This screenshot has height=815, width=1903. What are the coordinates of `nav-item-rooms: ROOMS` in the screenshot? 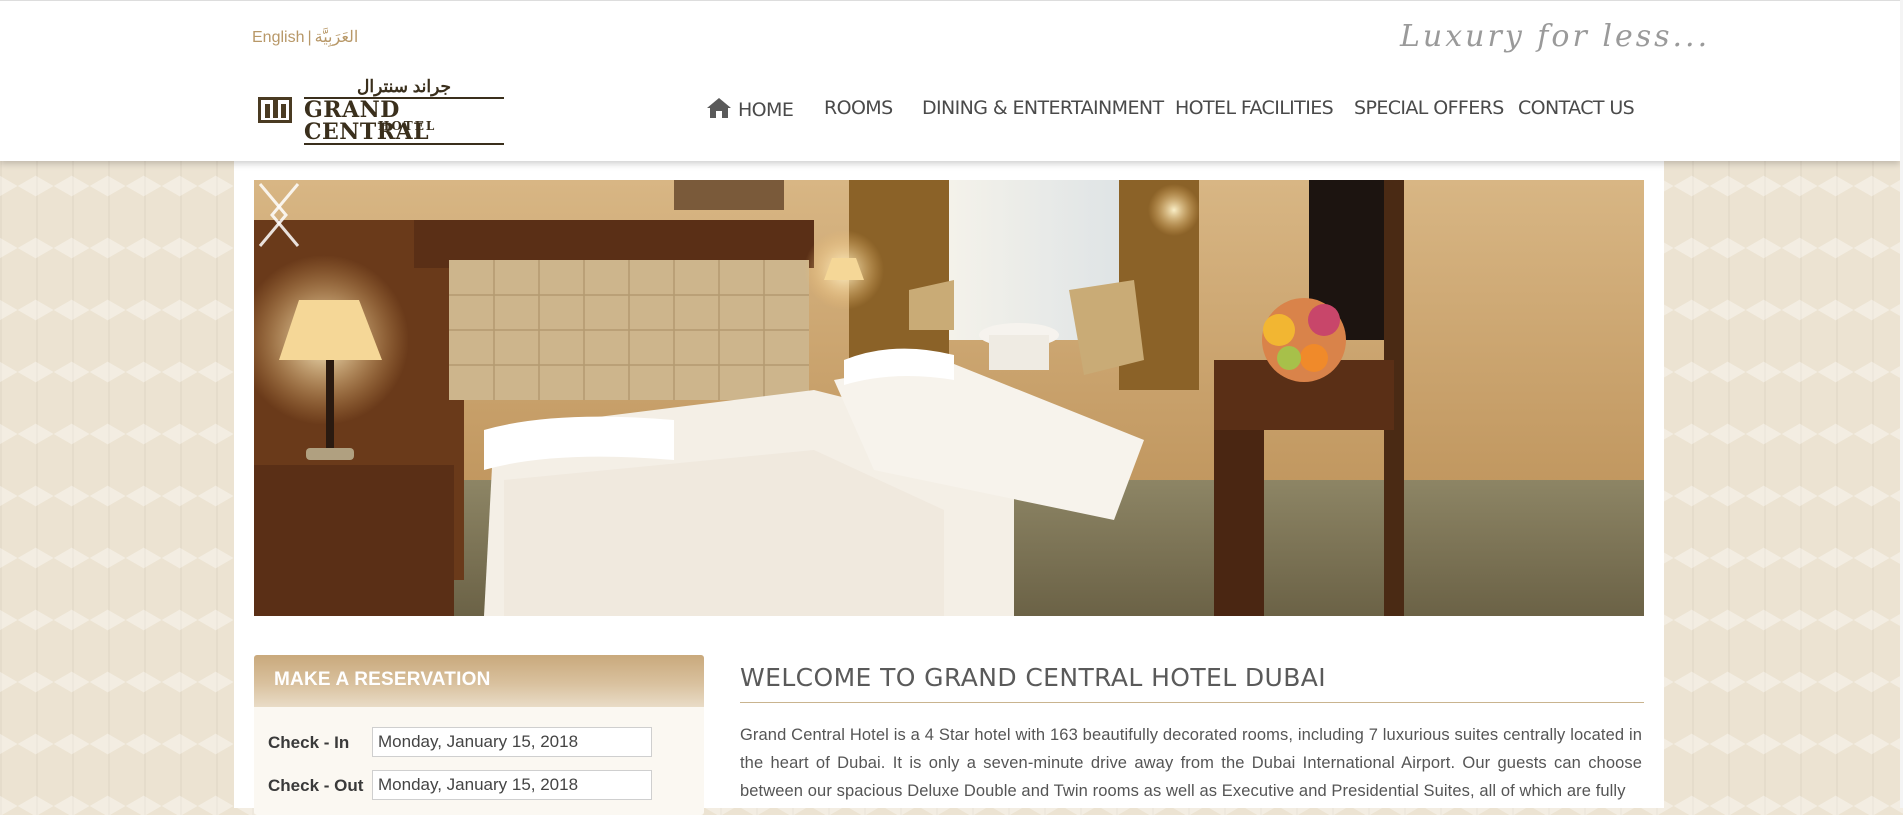 It's located at (858, 108).